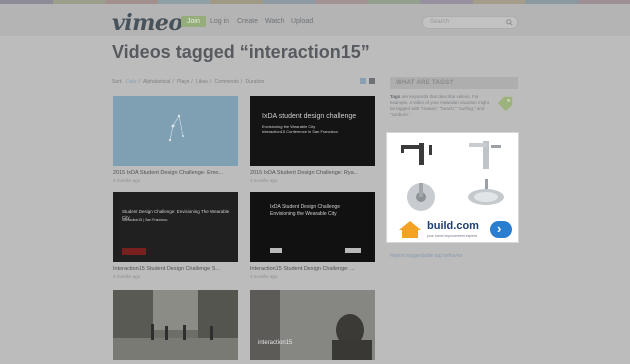 This screenshot has height=364, width=630. What do you see at coordinates (227, 82) in the screenshot?
I see `sort-comments: Comments` at bounding box center [227, 82].